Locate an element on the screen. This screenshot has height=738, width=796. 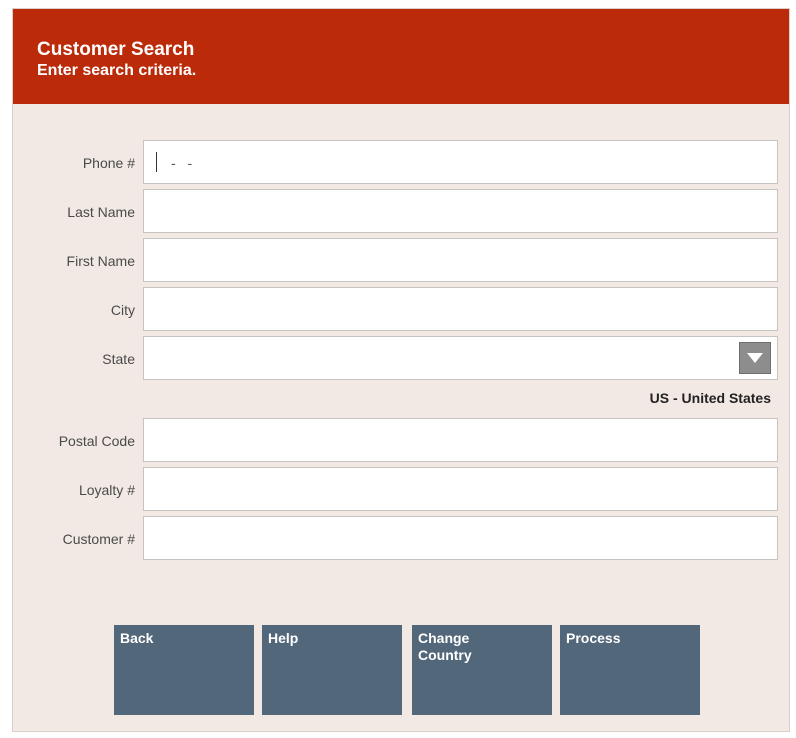
phone-label: Phone # is located at coordinates (108, 163).